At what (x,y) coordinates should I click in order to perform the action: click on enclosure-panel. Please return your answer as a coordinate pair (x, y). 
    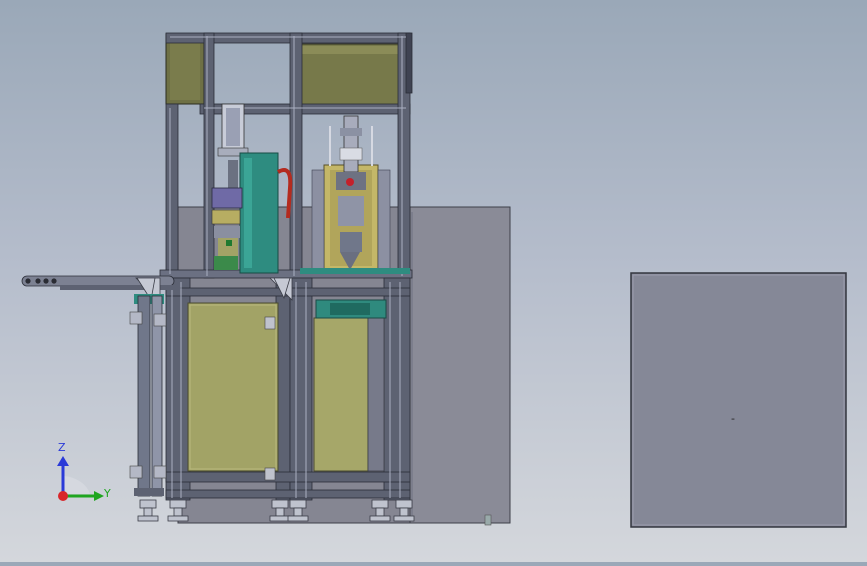
    Looking at the image, I should click on (738, 400).